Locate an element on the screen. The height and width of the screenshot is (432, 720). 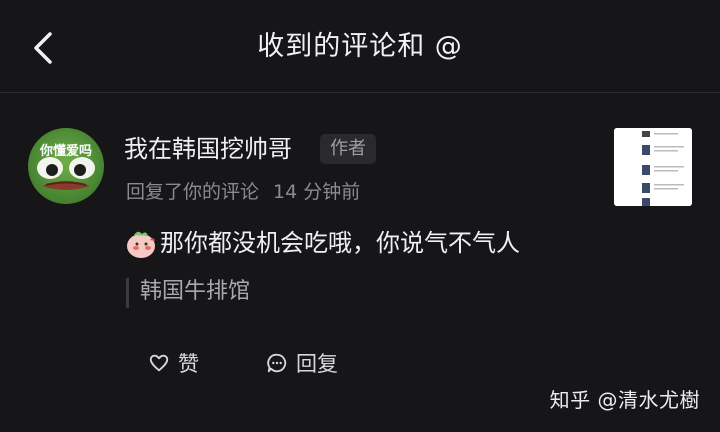
document-thumbnail-icon is located at coordinates (653, 167).